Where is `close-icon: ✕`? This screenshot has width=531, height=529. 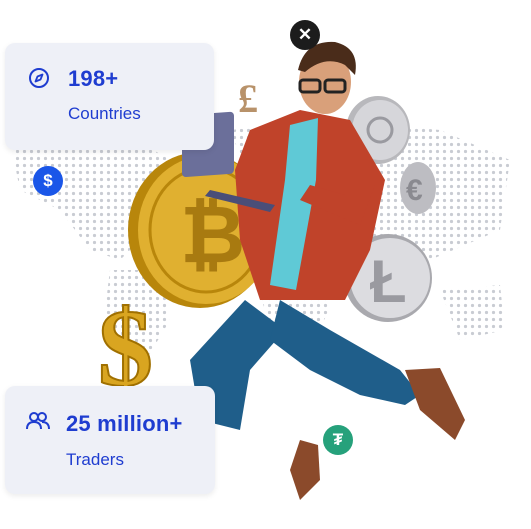 close-icon: ✕ is located at coordinates (305, 35).